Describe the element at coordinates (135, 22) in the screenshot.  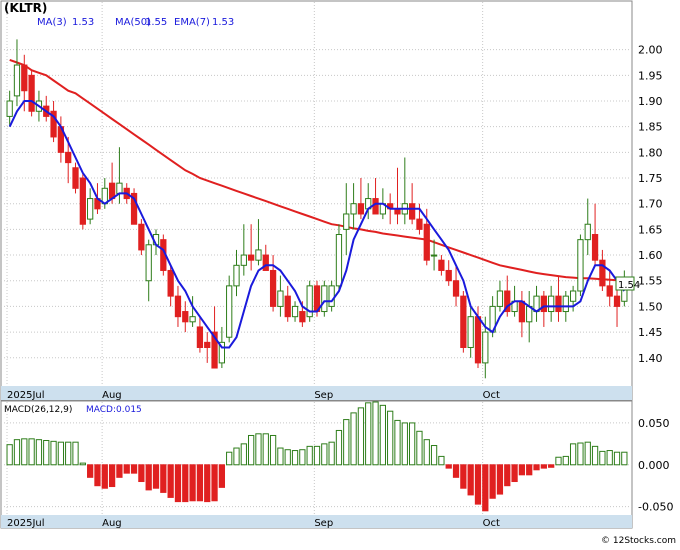
I see `legend: MA(3) 1.53 MA(50) 1.55 EMA(7) 1.53` at that location.